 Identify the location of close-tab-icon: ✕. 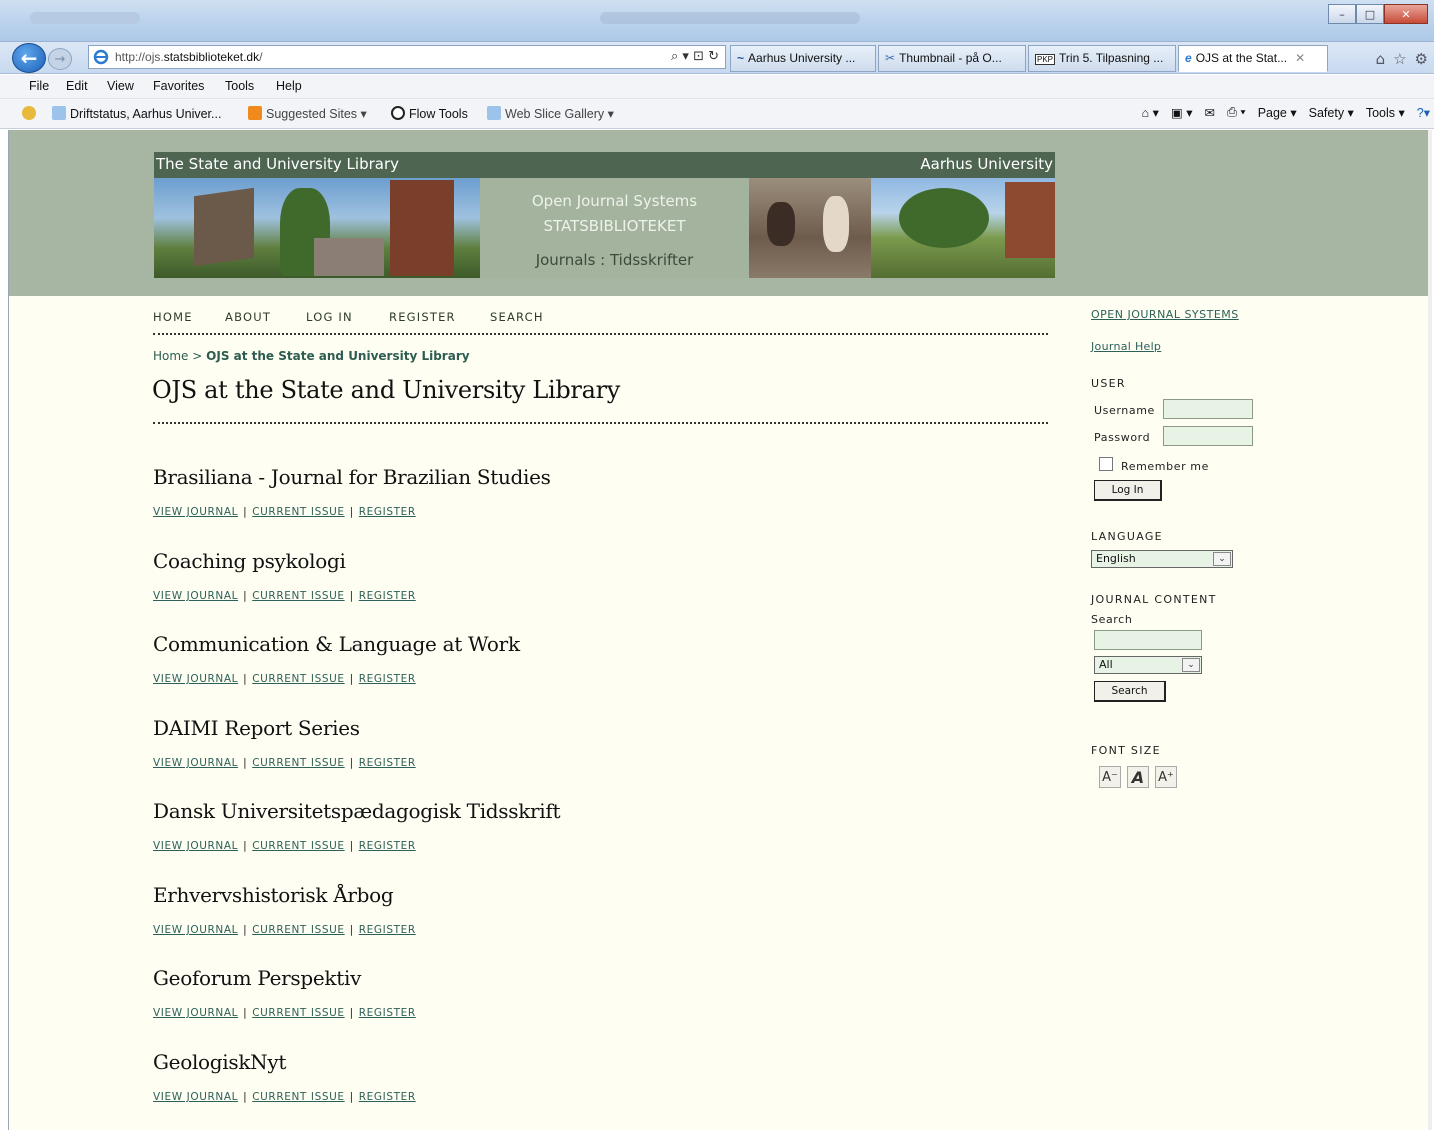
(1300, 58).